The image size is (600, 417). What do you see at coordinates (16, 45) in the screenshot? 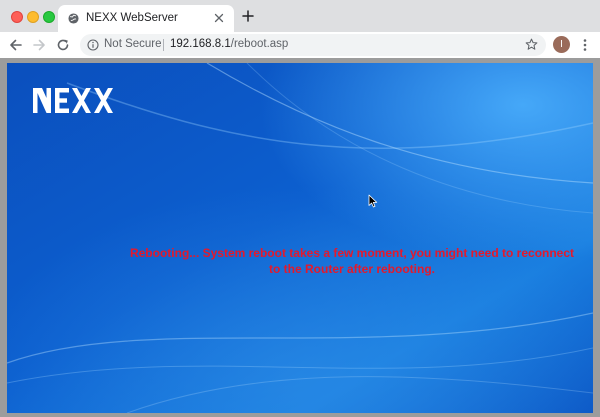
I see `back-arrow-icon` at bounding box center [16, 45].